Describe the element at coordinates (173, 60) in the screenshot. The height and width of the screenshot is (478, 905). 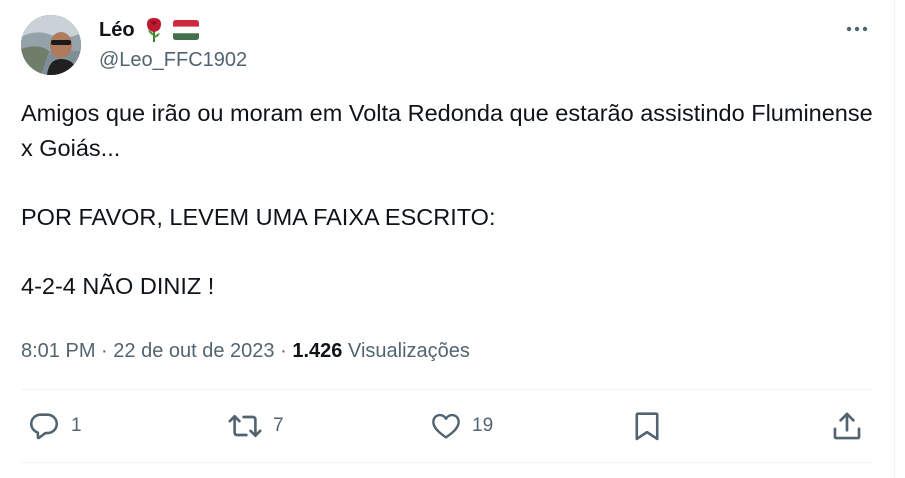
I see `author-handle: @Leo_FFC1902` at that location.